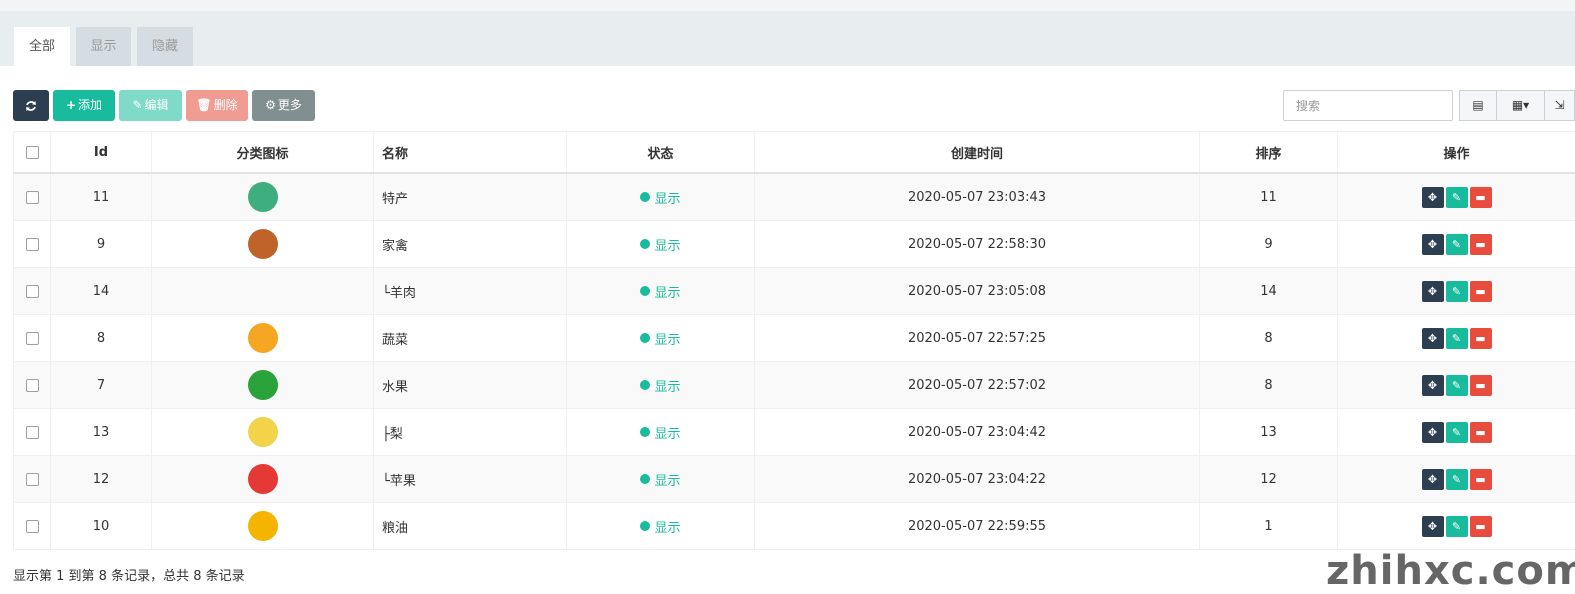  I want to click on pencil-icon: ✎, so click(1456, 385).